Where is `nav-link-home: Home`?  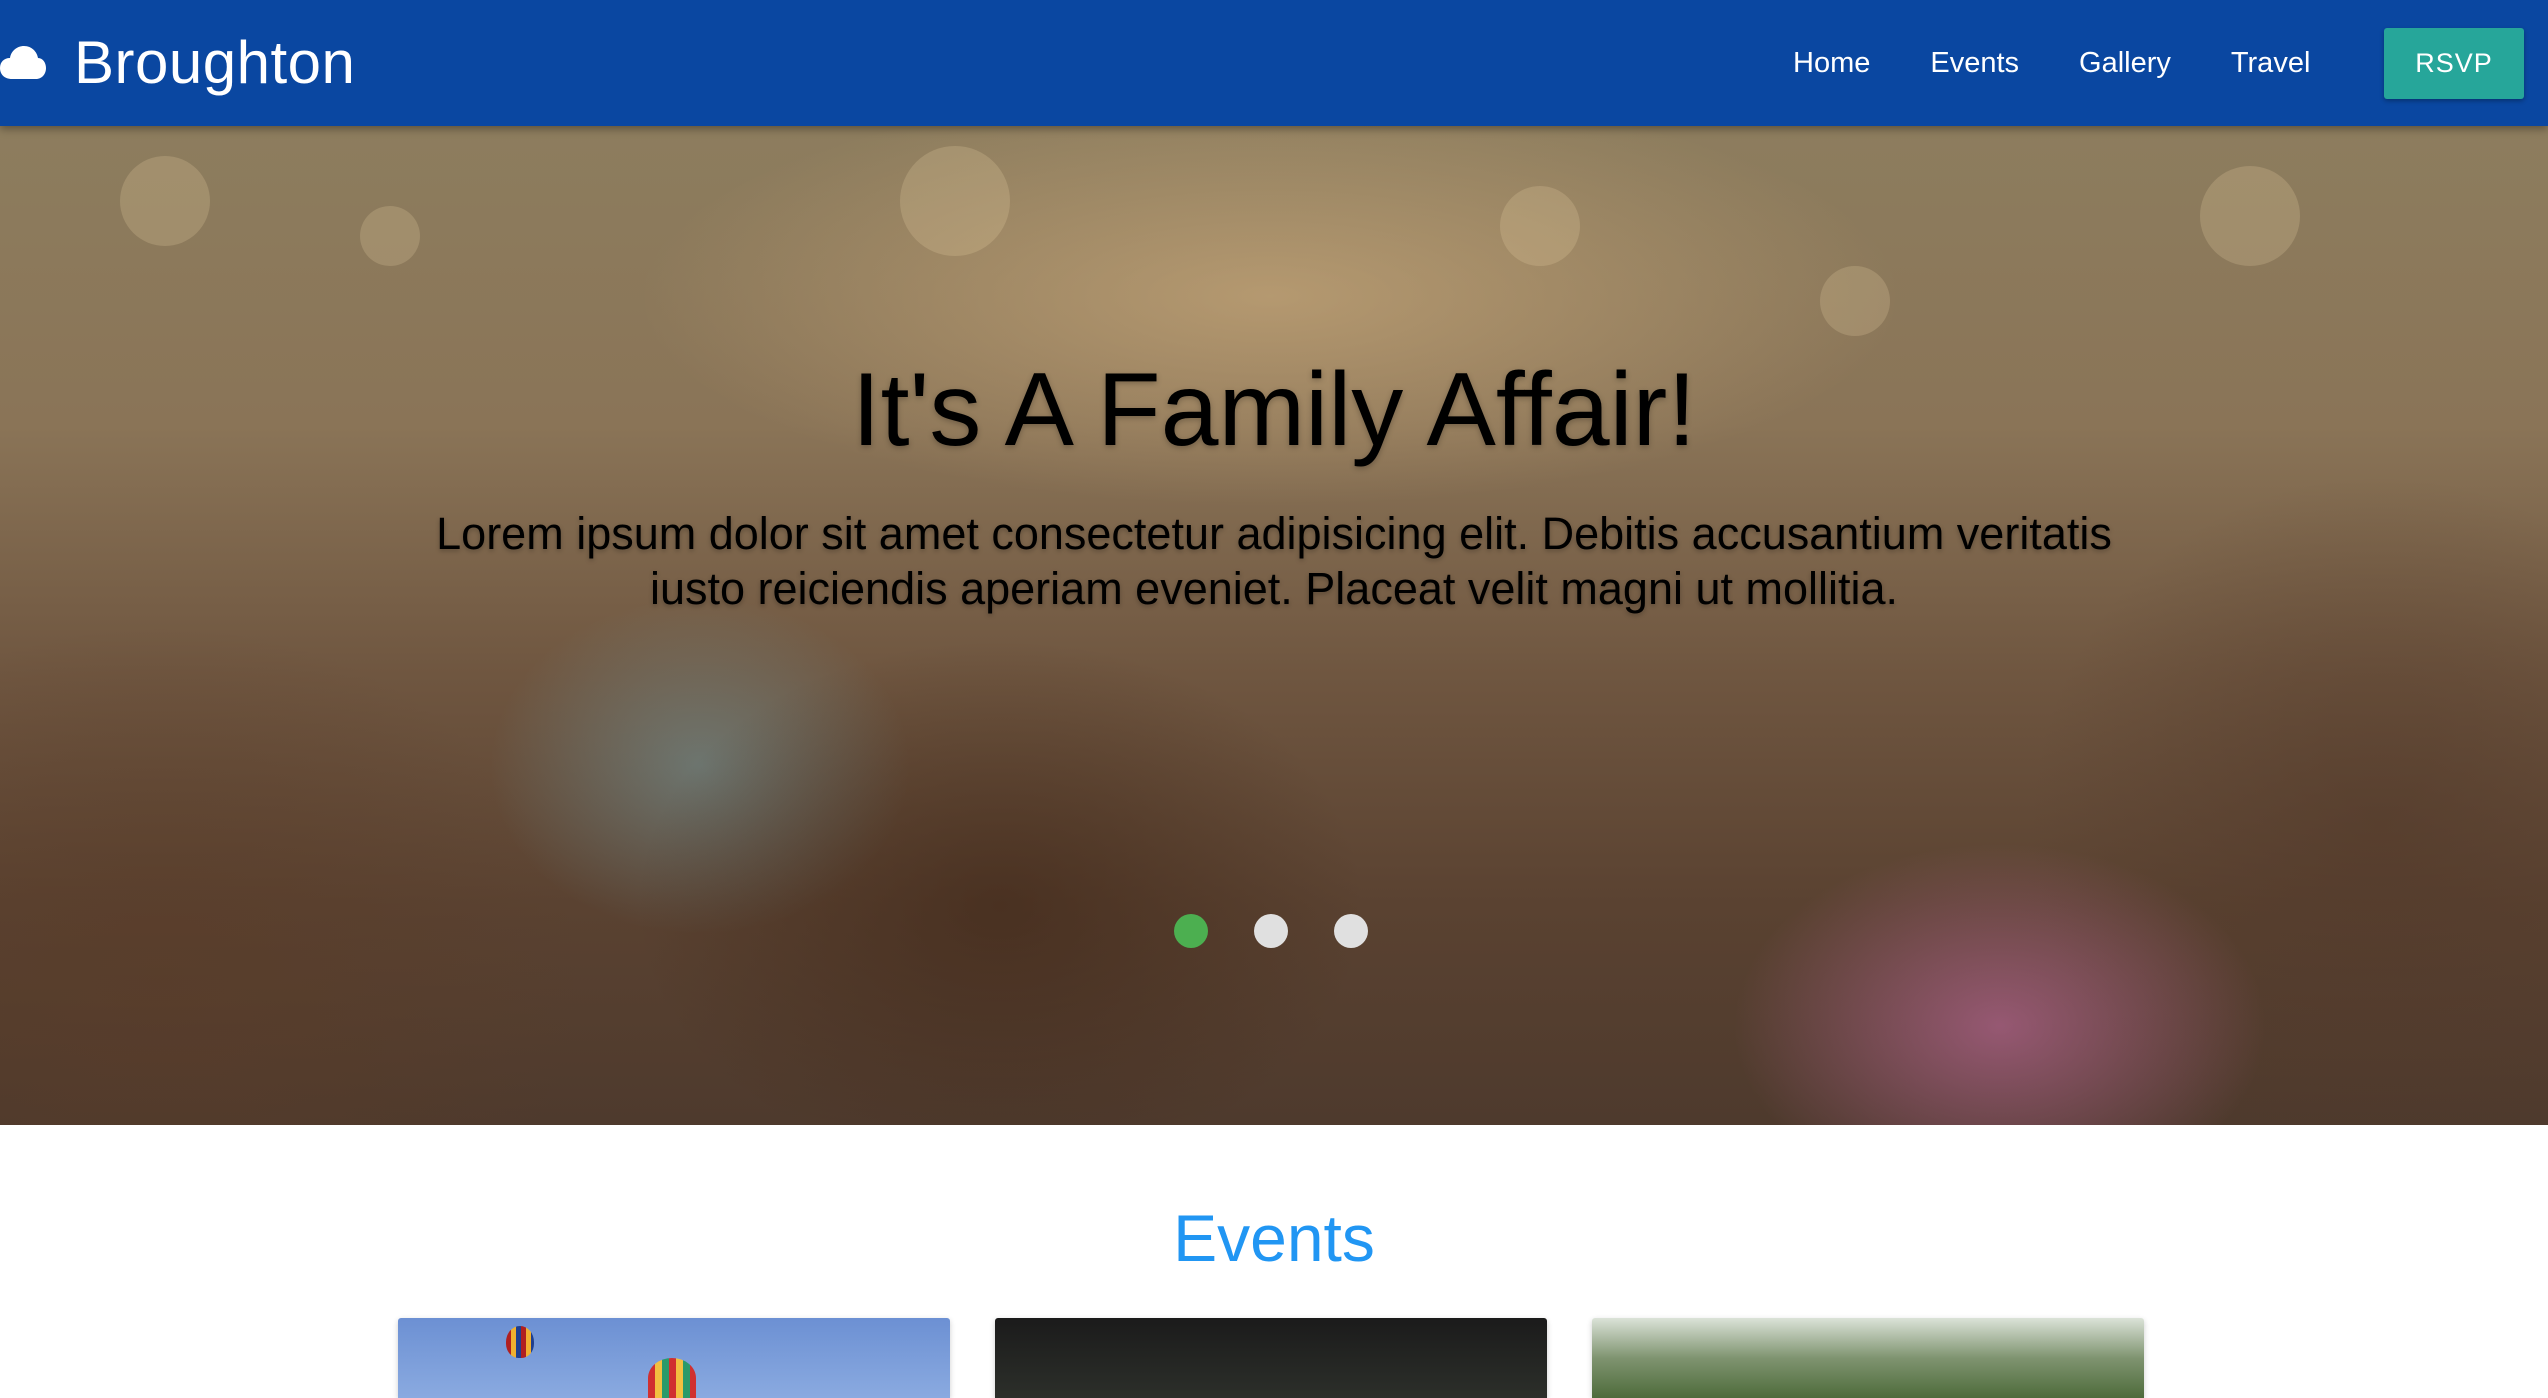 nav-link-home: Home is located at coordinates (1831, 63).